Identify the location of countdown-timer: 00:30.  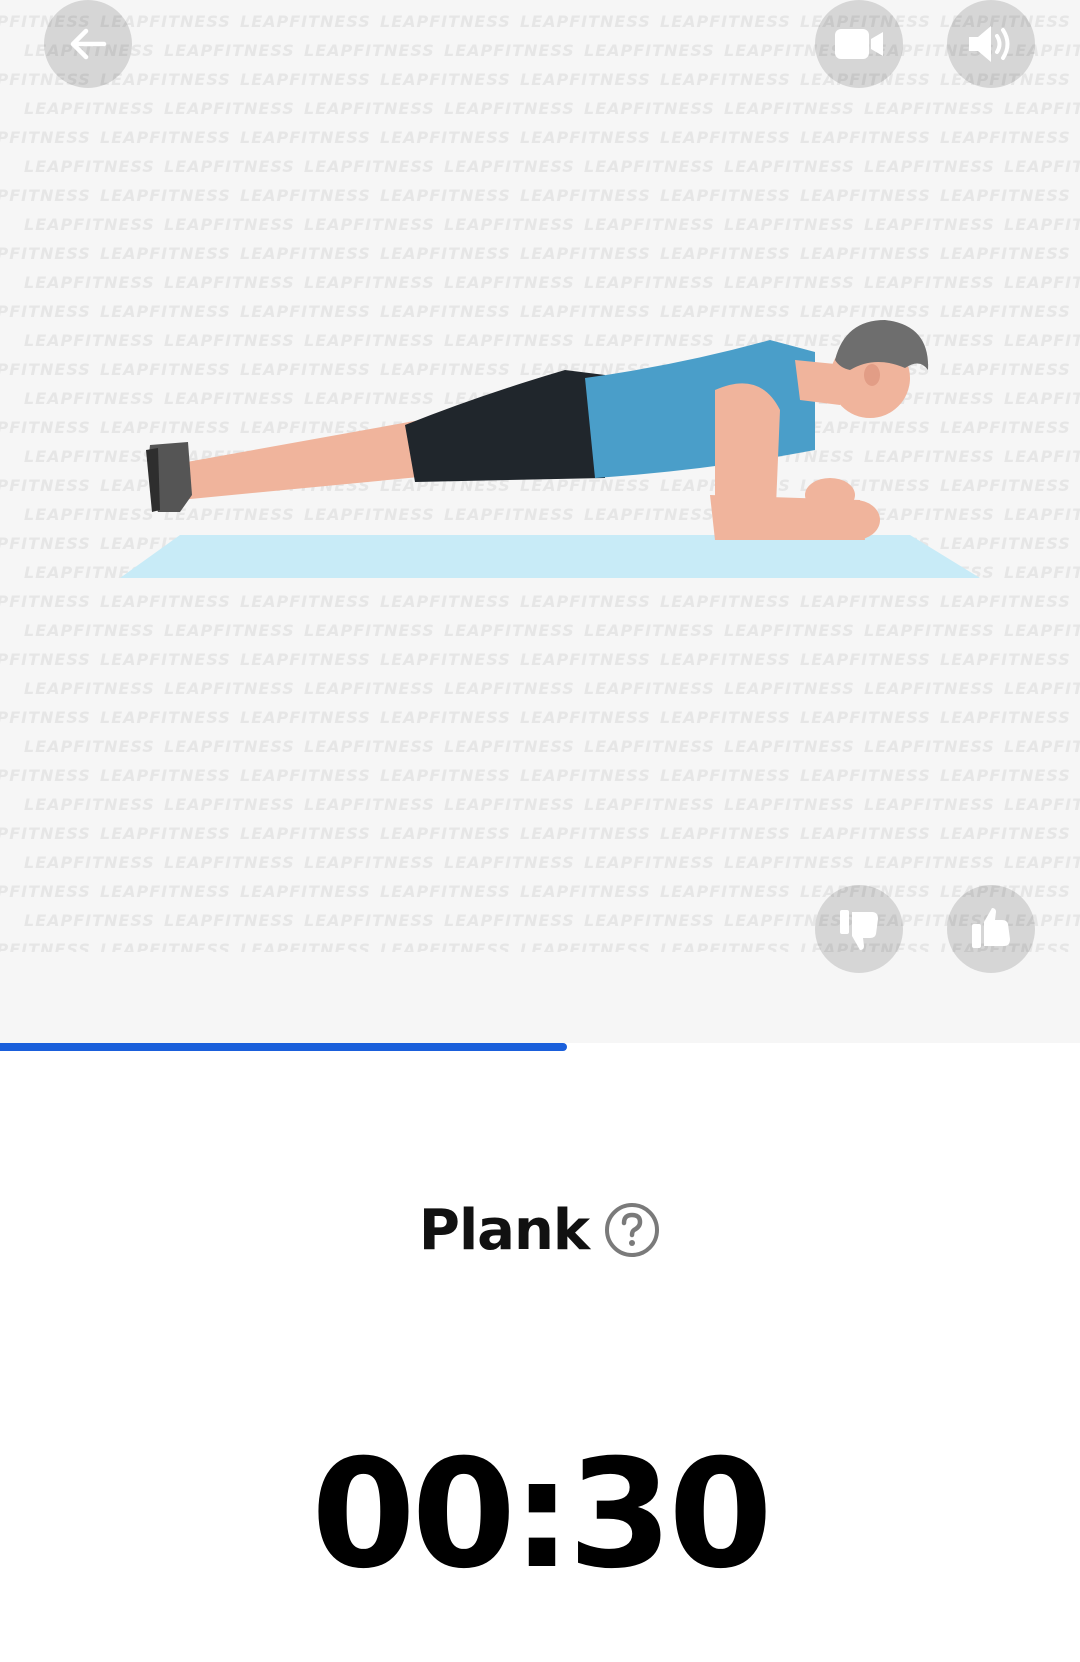
(541, 1515).